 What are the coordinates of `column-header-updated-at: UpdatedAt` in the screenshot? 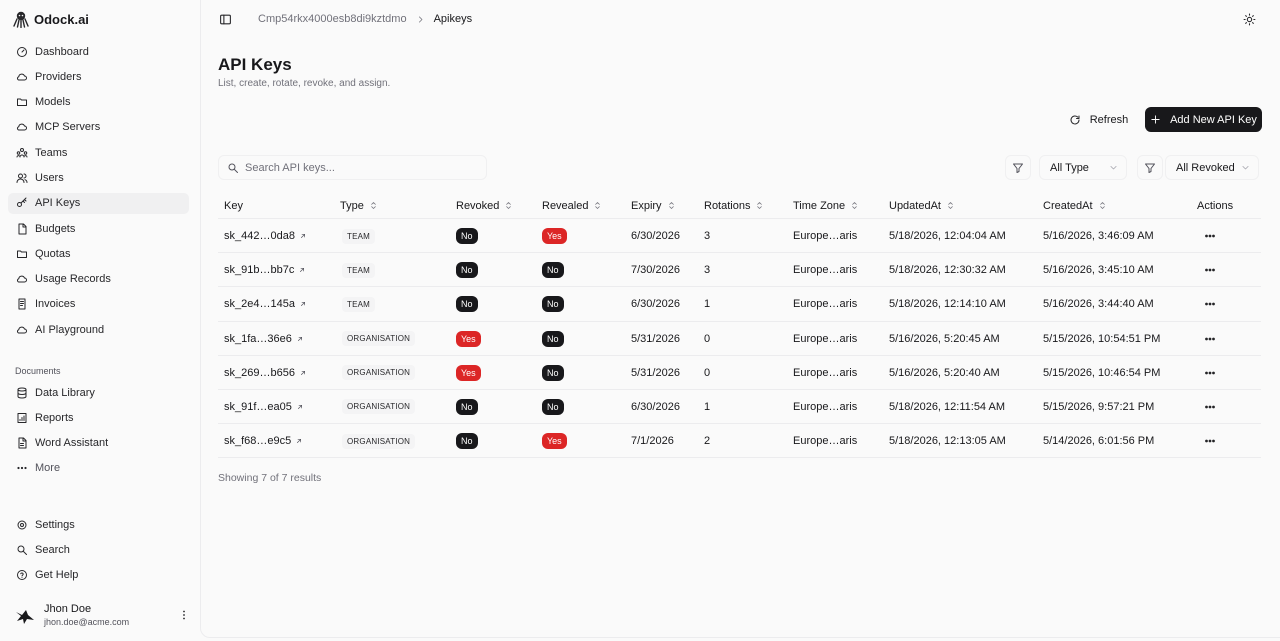 It's located at (922, 205).